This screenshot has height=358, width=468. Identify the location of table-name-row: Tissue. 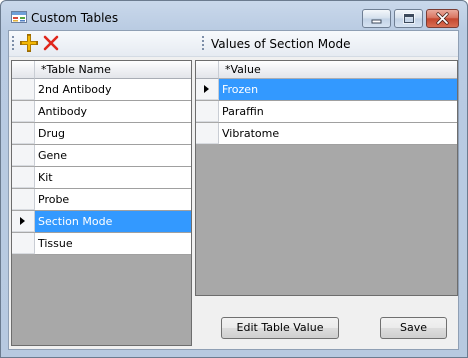
(101, 244).